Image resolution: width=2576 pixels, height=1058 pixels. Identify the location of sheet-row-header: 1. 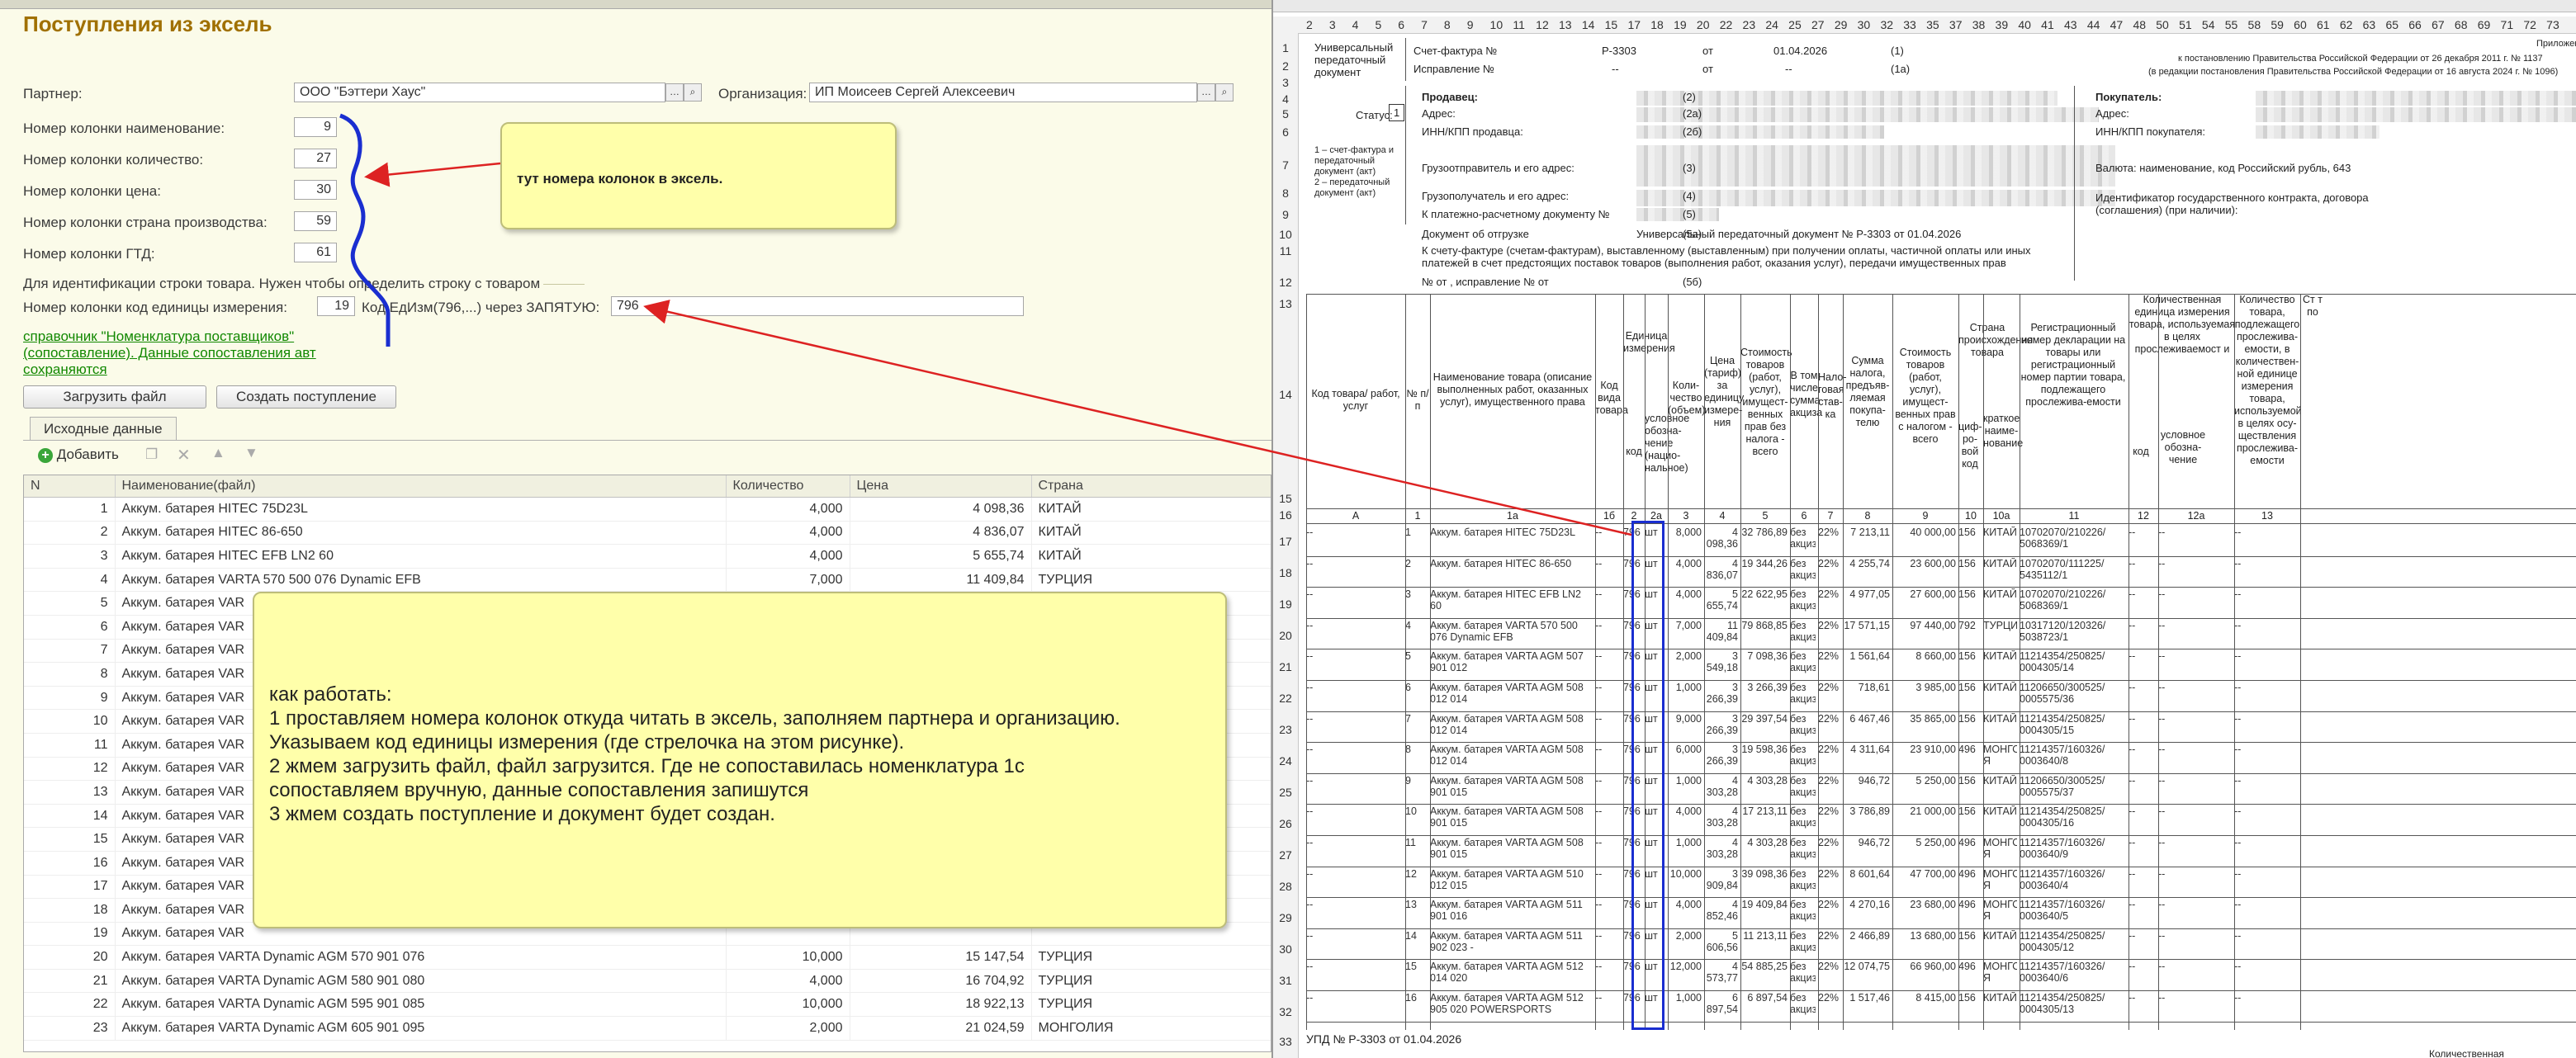
(1285, 47).